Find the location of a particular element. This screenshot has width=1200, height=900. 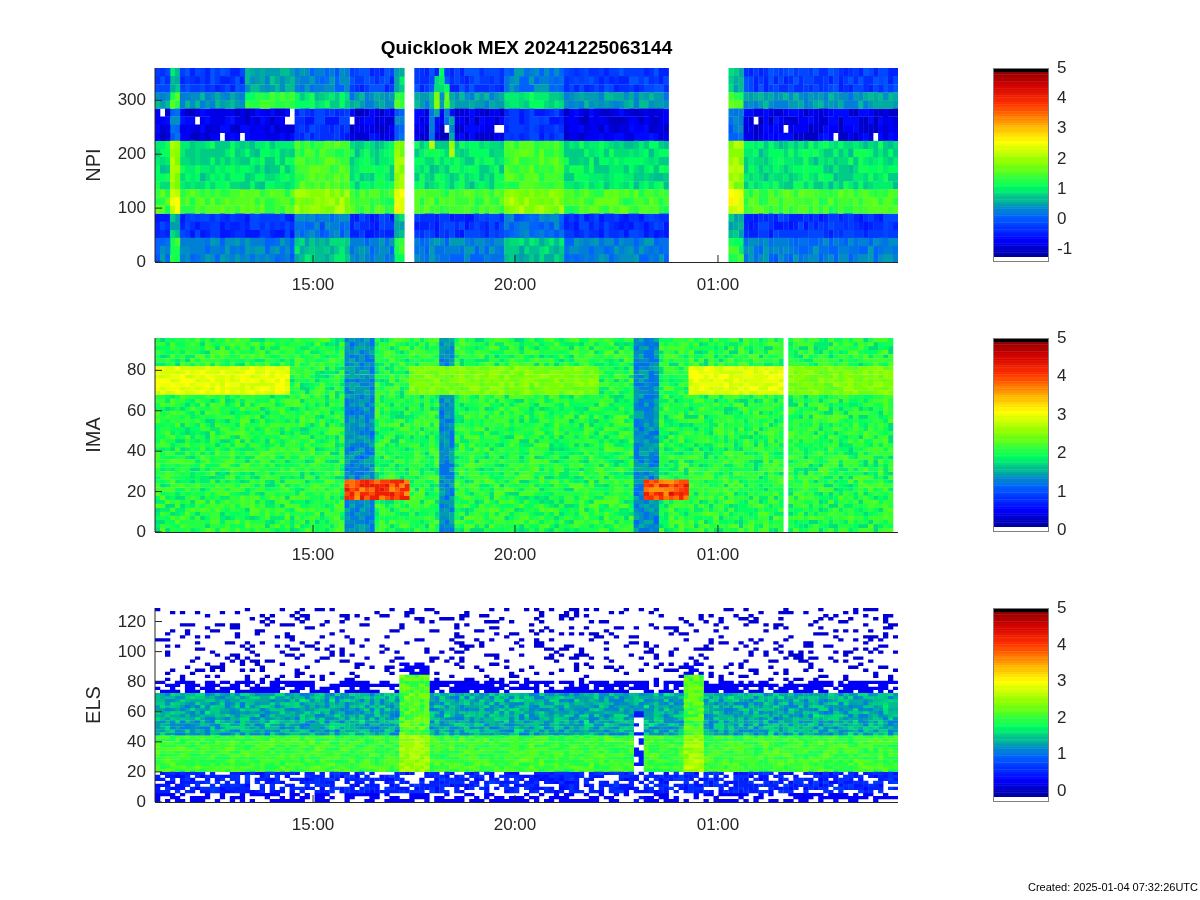

y-axis-label: ELS is located at coordinates (93, 705).